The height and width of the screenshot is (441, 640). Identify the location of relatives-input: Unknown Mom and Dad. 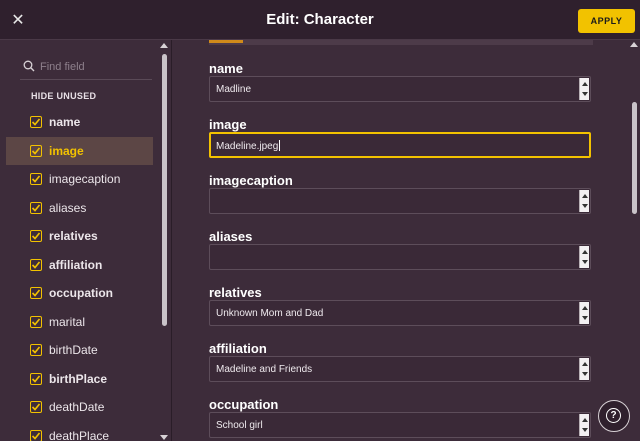
(400, 313).